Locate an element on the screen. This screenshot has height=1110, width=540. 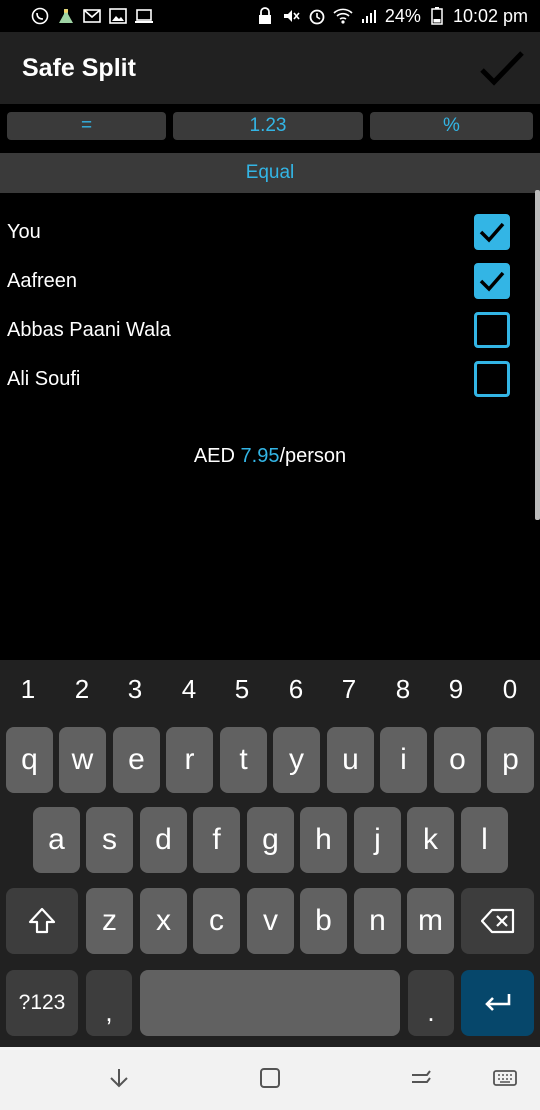
key-6: 6 is located at coordinates (296, 692).